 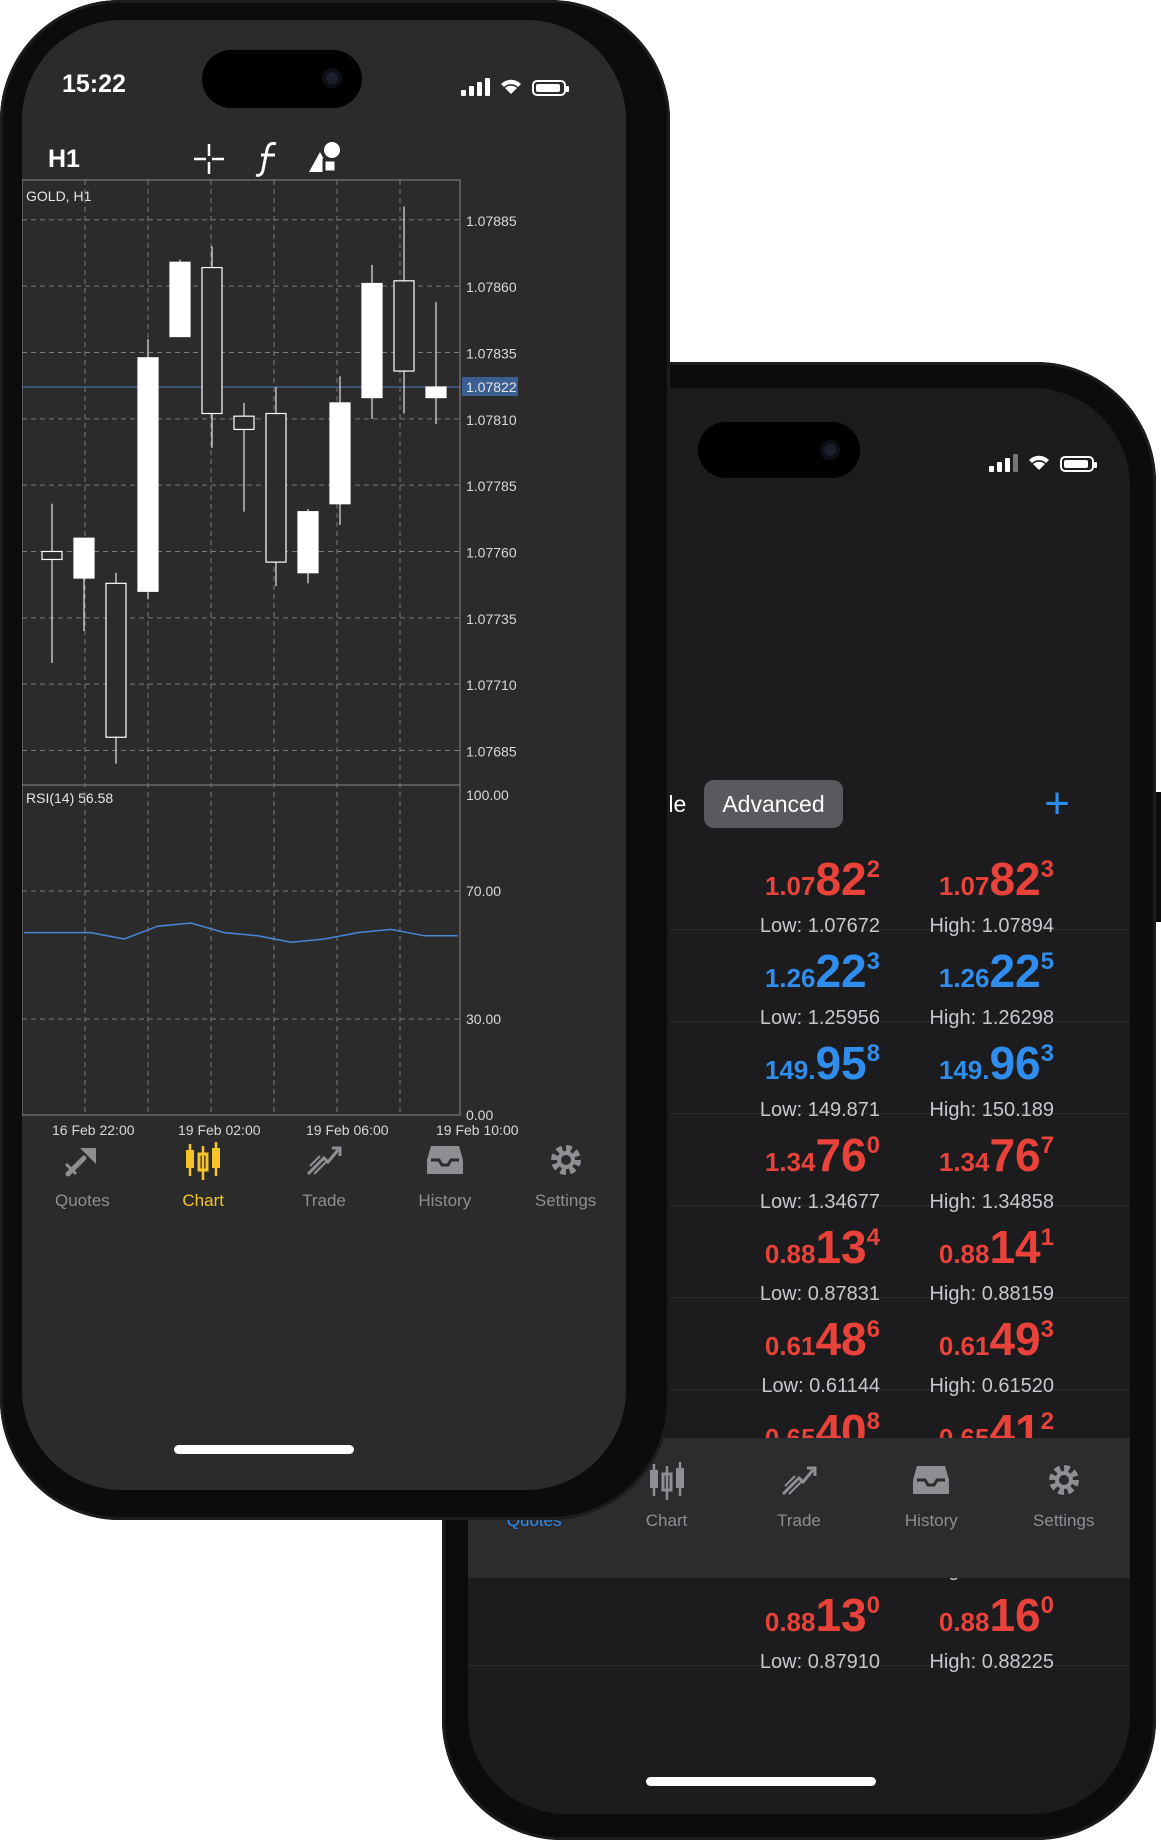 What do you see at coordinates (491, 685) in the screenshot?
I see `price-tick-label: 1.07710` at bounding box center [491, 685].